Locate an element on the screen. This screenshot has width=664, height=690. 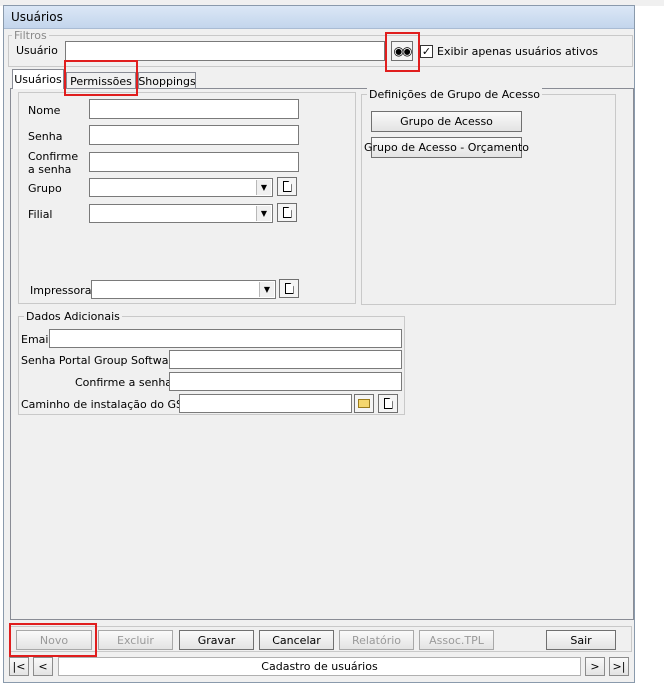
confirm-password-field is located at coordinates (194, 162).